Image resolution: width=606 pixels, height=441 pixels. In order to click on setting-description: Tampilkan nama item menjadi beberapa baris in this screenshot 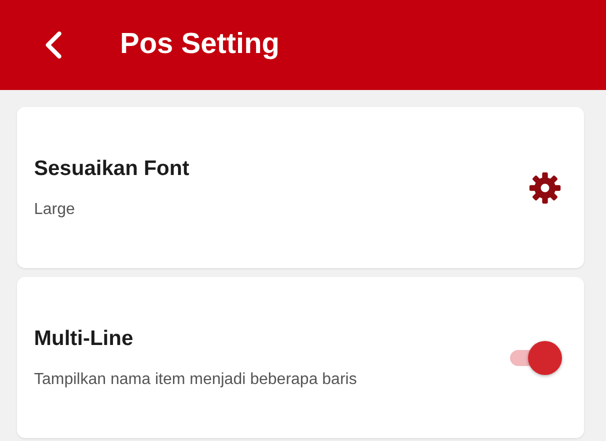, I will do `click(195, 380)`.